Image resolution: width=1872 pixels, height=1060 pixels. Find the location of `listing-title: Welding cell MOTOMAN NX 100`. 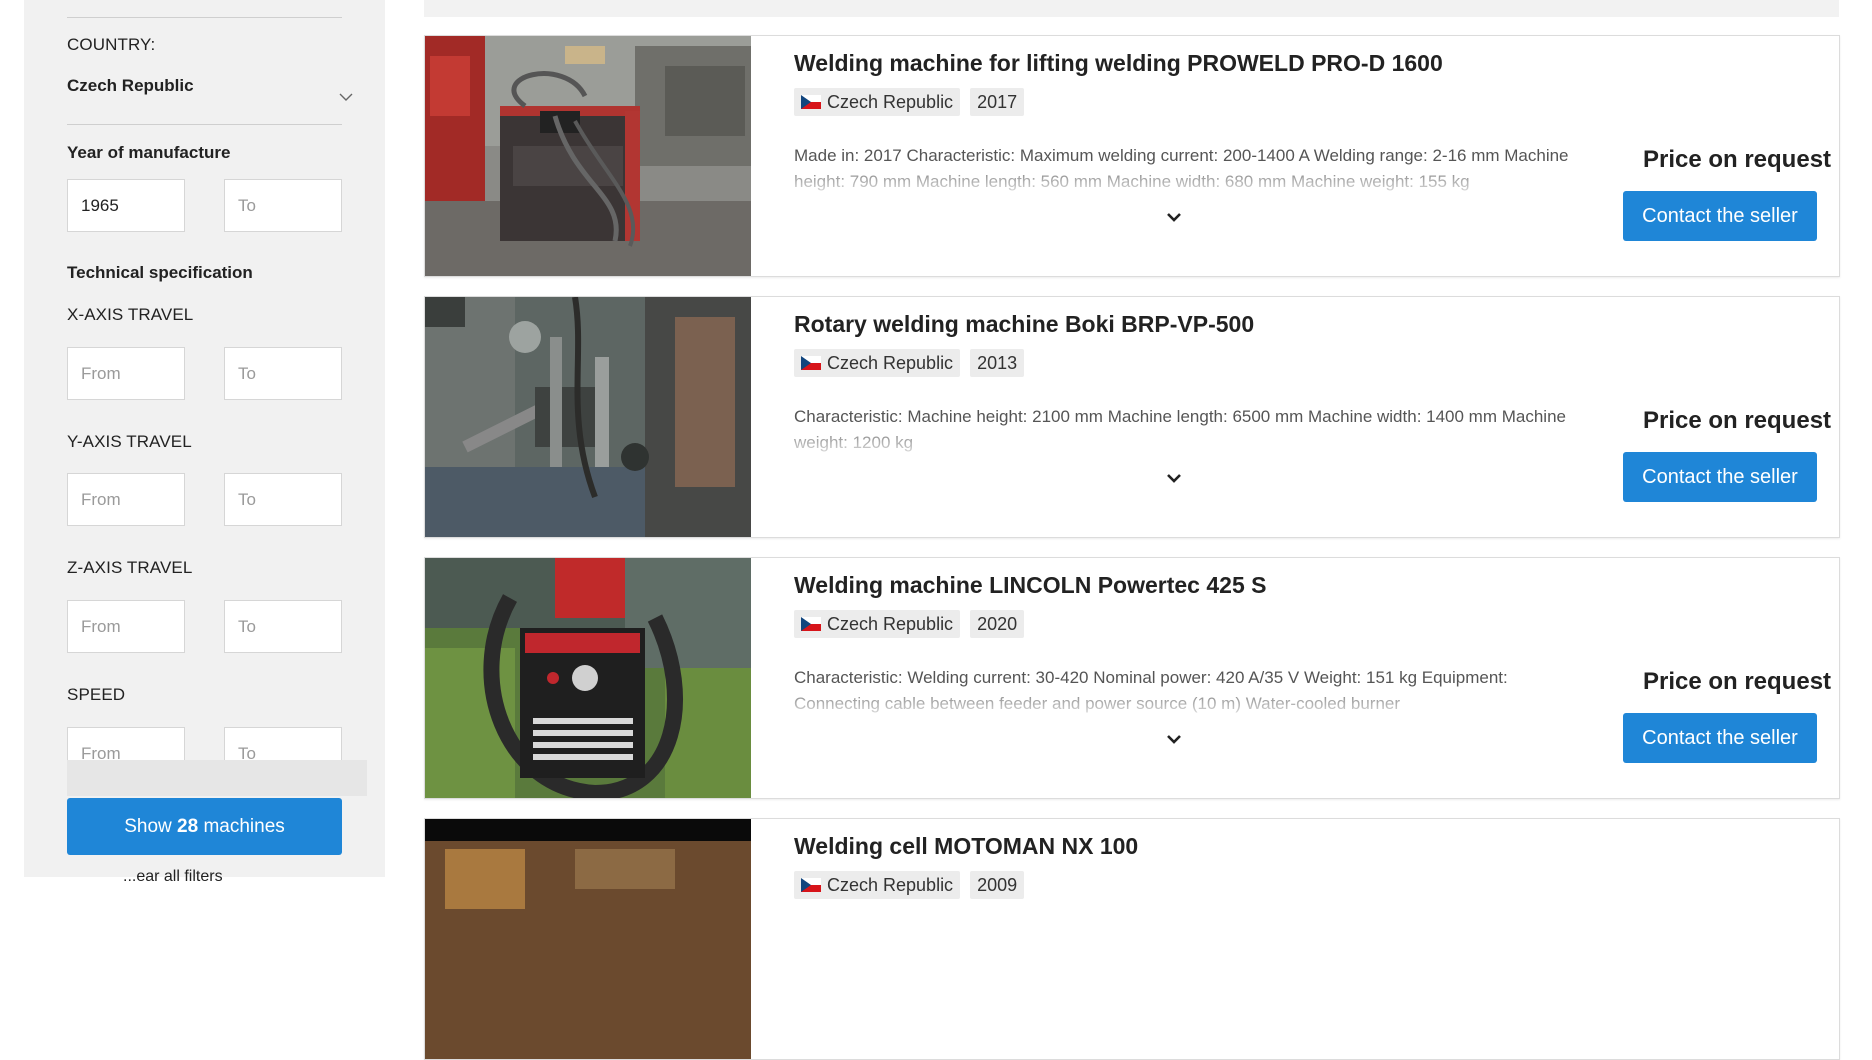

listing-title: Welding cell MOTOMAN NX 100 is located at coordinates (966, 846).